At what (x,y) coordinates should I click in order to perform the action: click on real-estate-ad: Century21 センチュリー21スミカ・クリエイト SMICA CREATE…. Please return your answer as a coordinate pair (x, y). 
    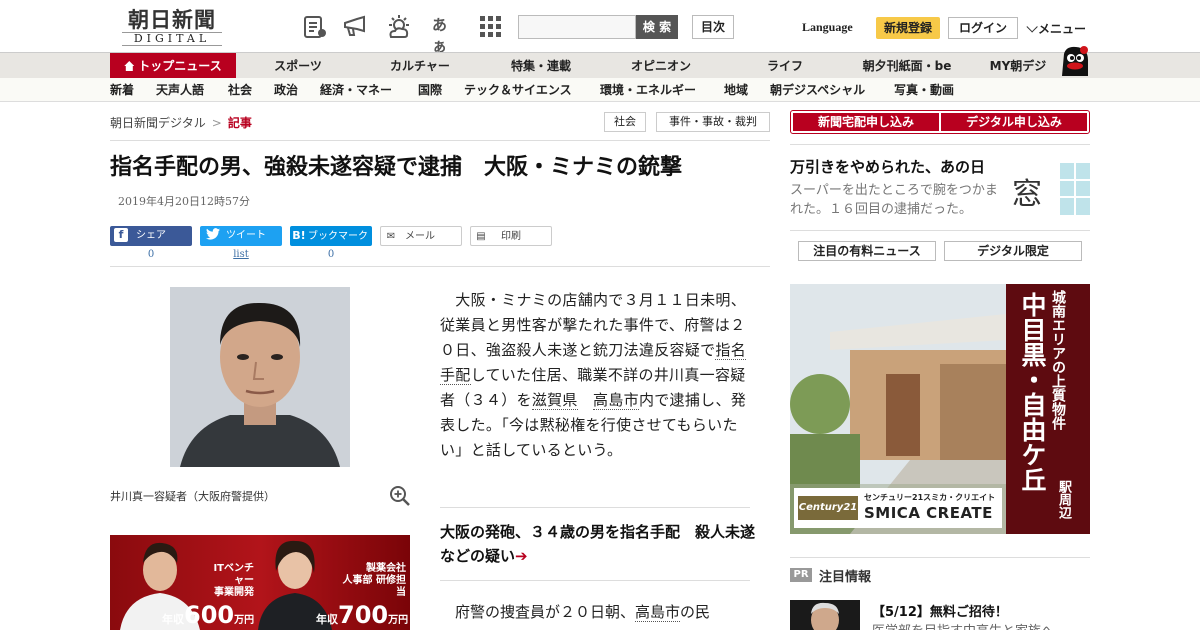
    Looking at the image, I should click on (940, 409).